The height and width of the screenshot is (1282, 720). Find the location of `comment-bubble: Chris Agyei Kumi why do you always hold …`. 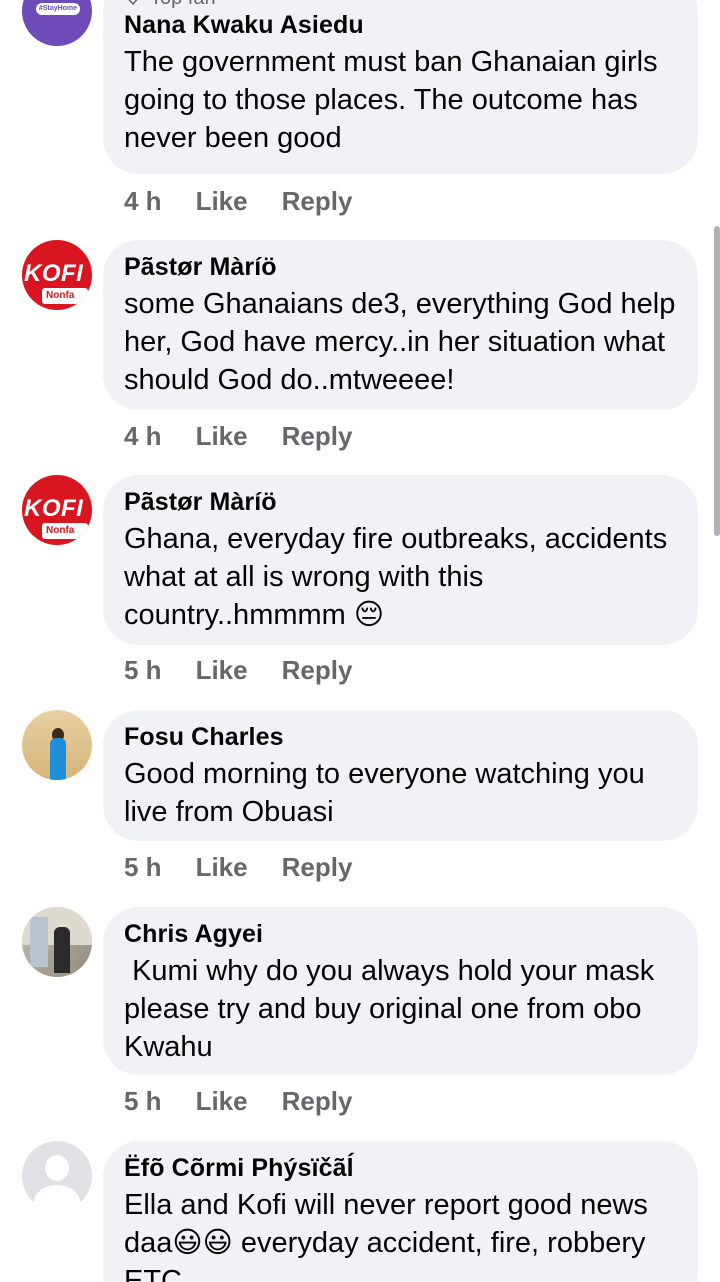

comment-bubble: Chris Agyei Kumi why do you always hold … is located at coordinates (400, 991).